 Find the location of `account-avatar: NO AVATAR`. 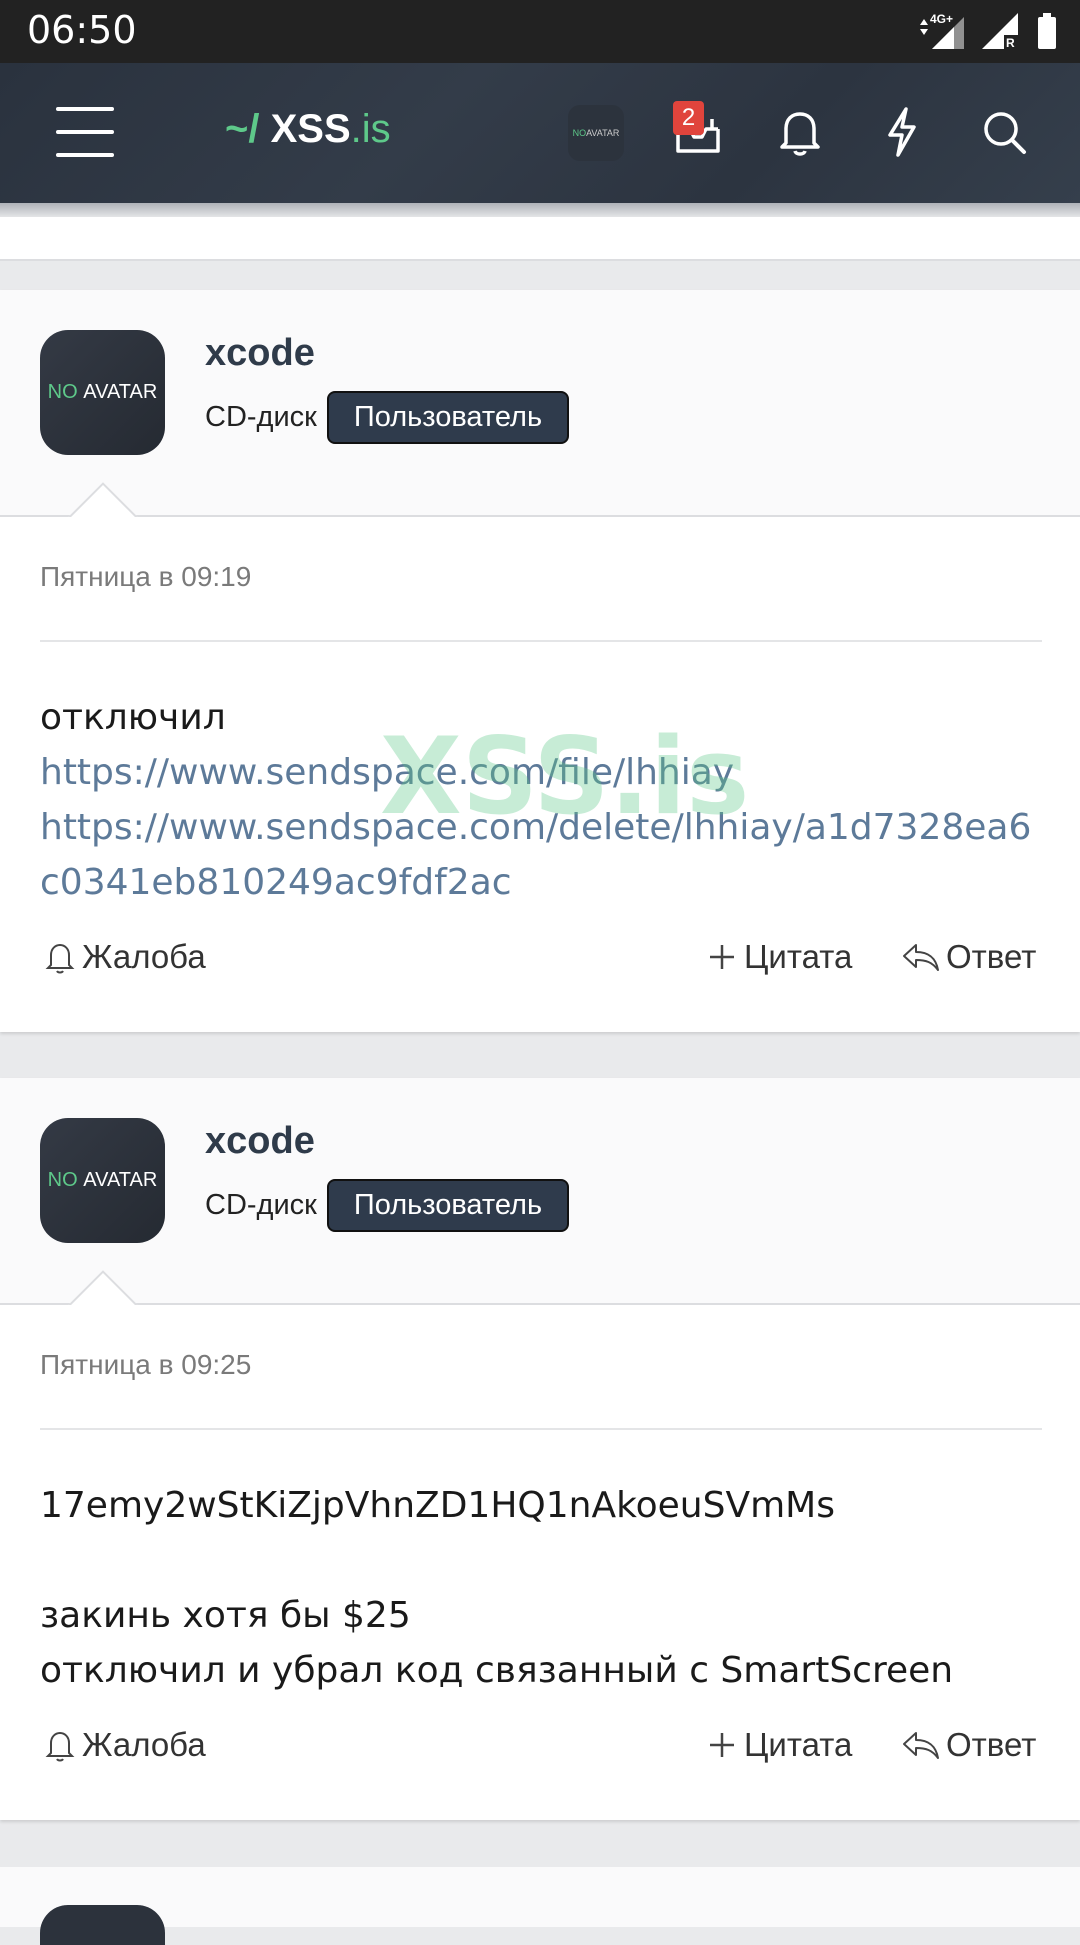

account-avatar: NO AVATAR is located at coordinates (596, 133).